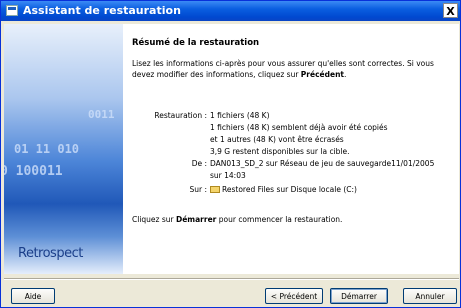 This screenshot has width=461, height=308. I want to click on intro-text-bold: Précédent, so click(322, 74).